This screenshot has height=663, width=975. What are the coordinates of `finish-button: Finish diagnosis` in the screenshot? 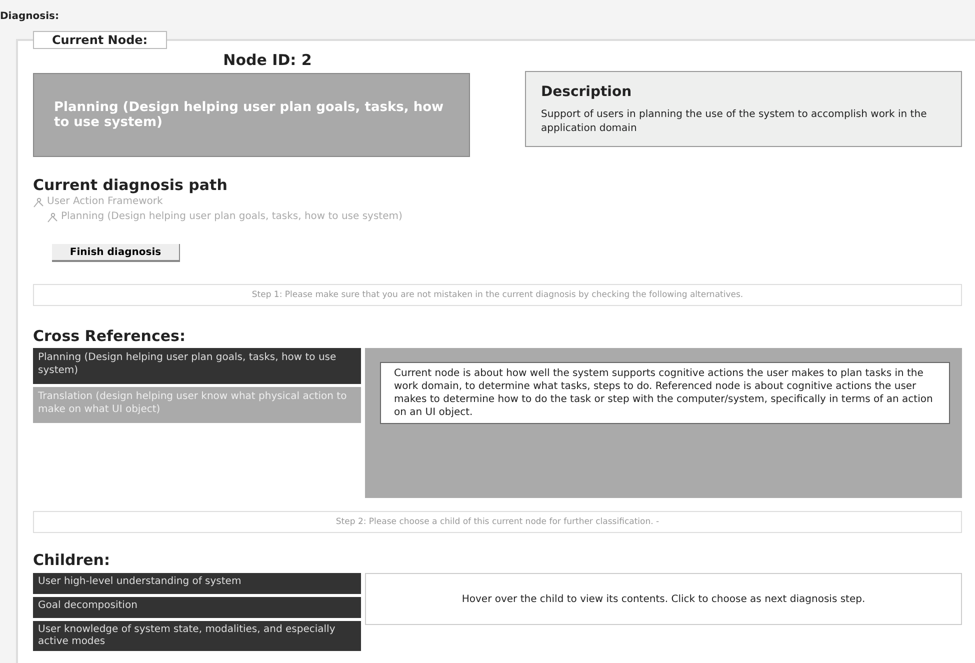 It's located at (116, 253).